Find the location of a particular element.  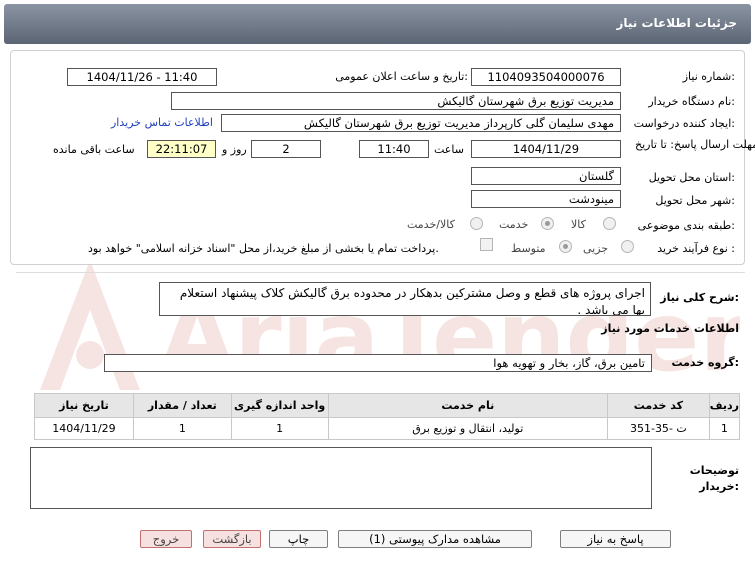

page-header: جزئیات اطلاعات نیاز is located at coordinates (377, 24).